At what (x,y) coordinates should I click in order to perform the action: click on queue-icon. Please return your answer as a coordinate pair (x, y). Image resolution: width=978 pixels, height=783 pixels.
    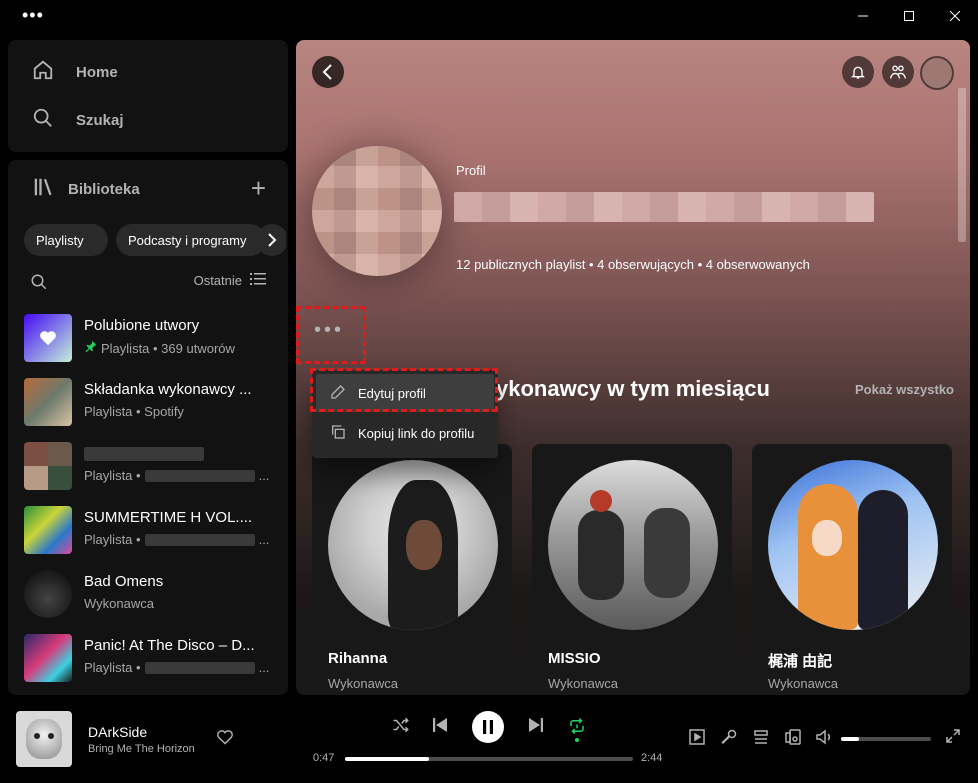
    Looking at the image, I should click on (761, 739).